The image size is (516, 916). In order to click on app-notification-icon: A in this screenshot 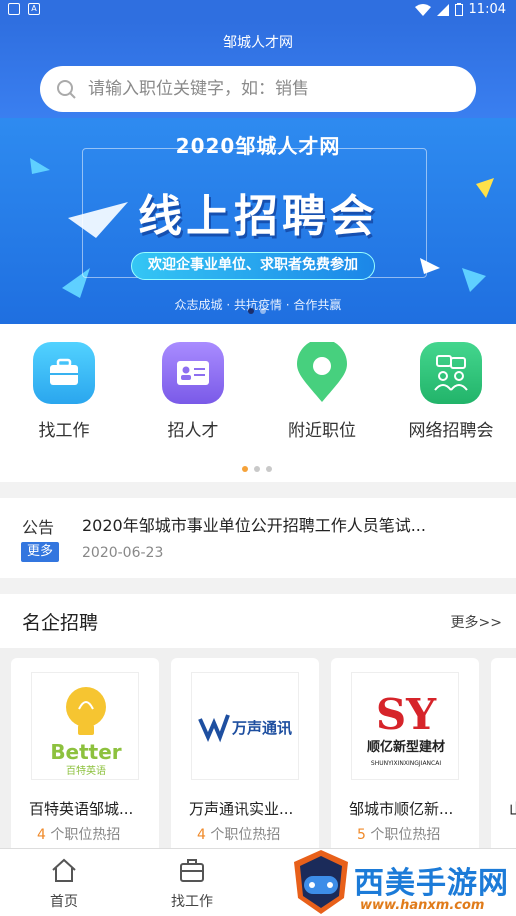, I will do `click(34, 9)`.